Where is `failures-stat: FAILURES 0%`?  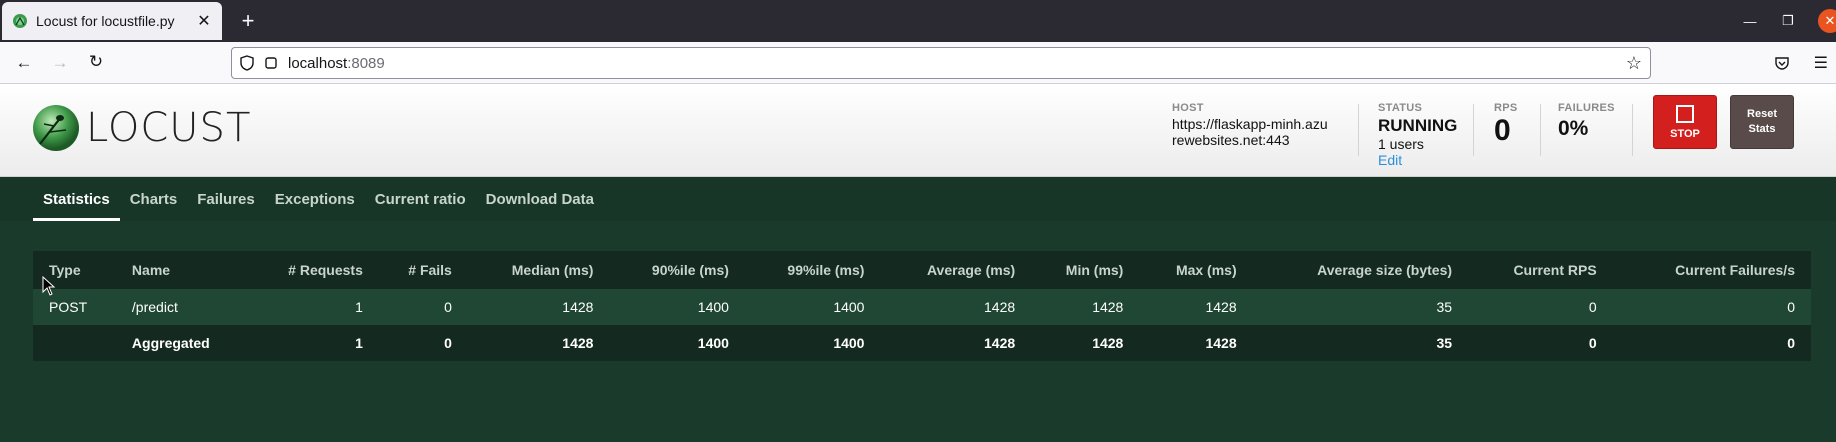
failures-stat: FAILURES 0% is located at coordinates (1586, 121).